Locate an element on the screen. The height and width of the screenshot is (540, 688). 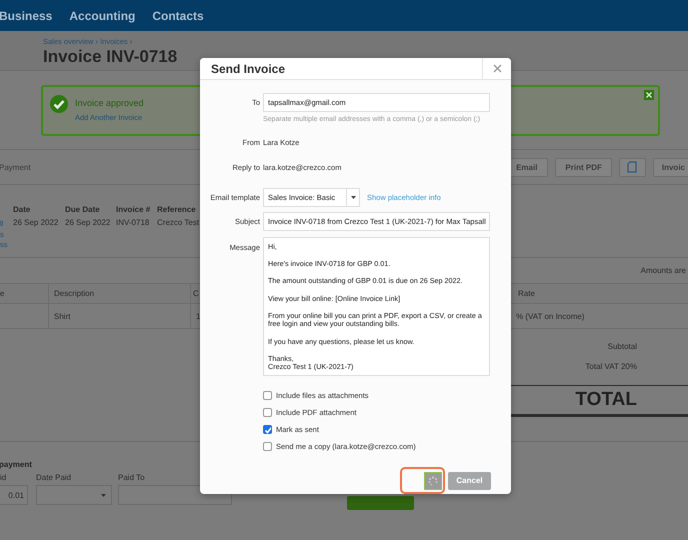
detail-value: Crezco Test is located at coordinates (178, 222).